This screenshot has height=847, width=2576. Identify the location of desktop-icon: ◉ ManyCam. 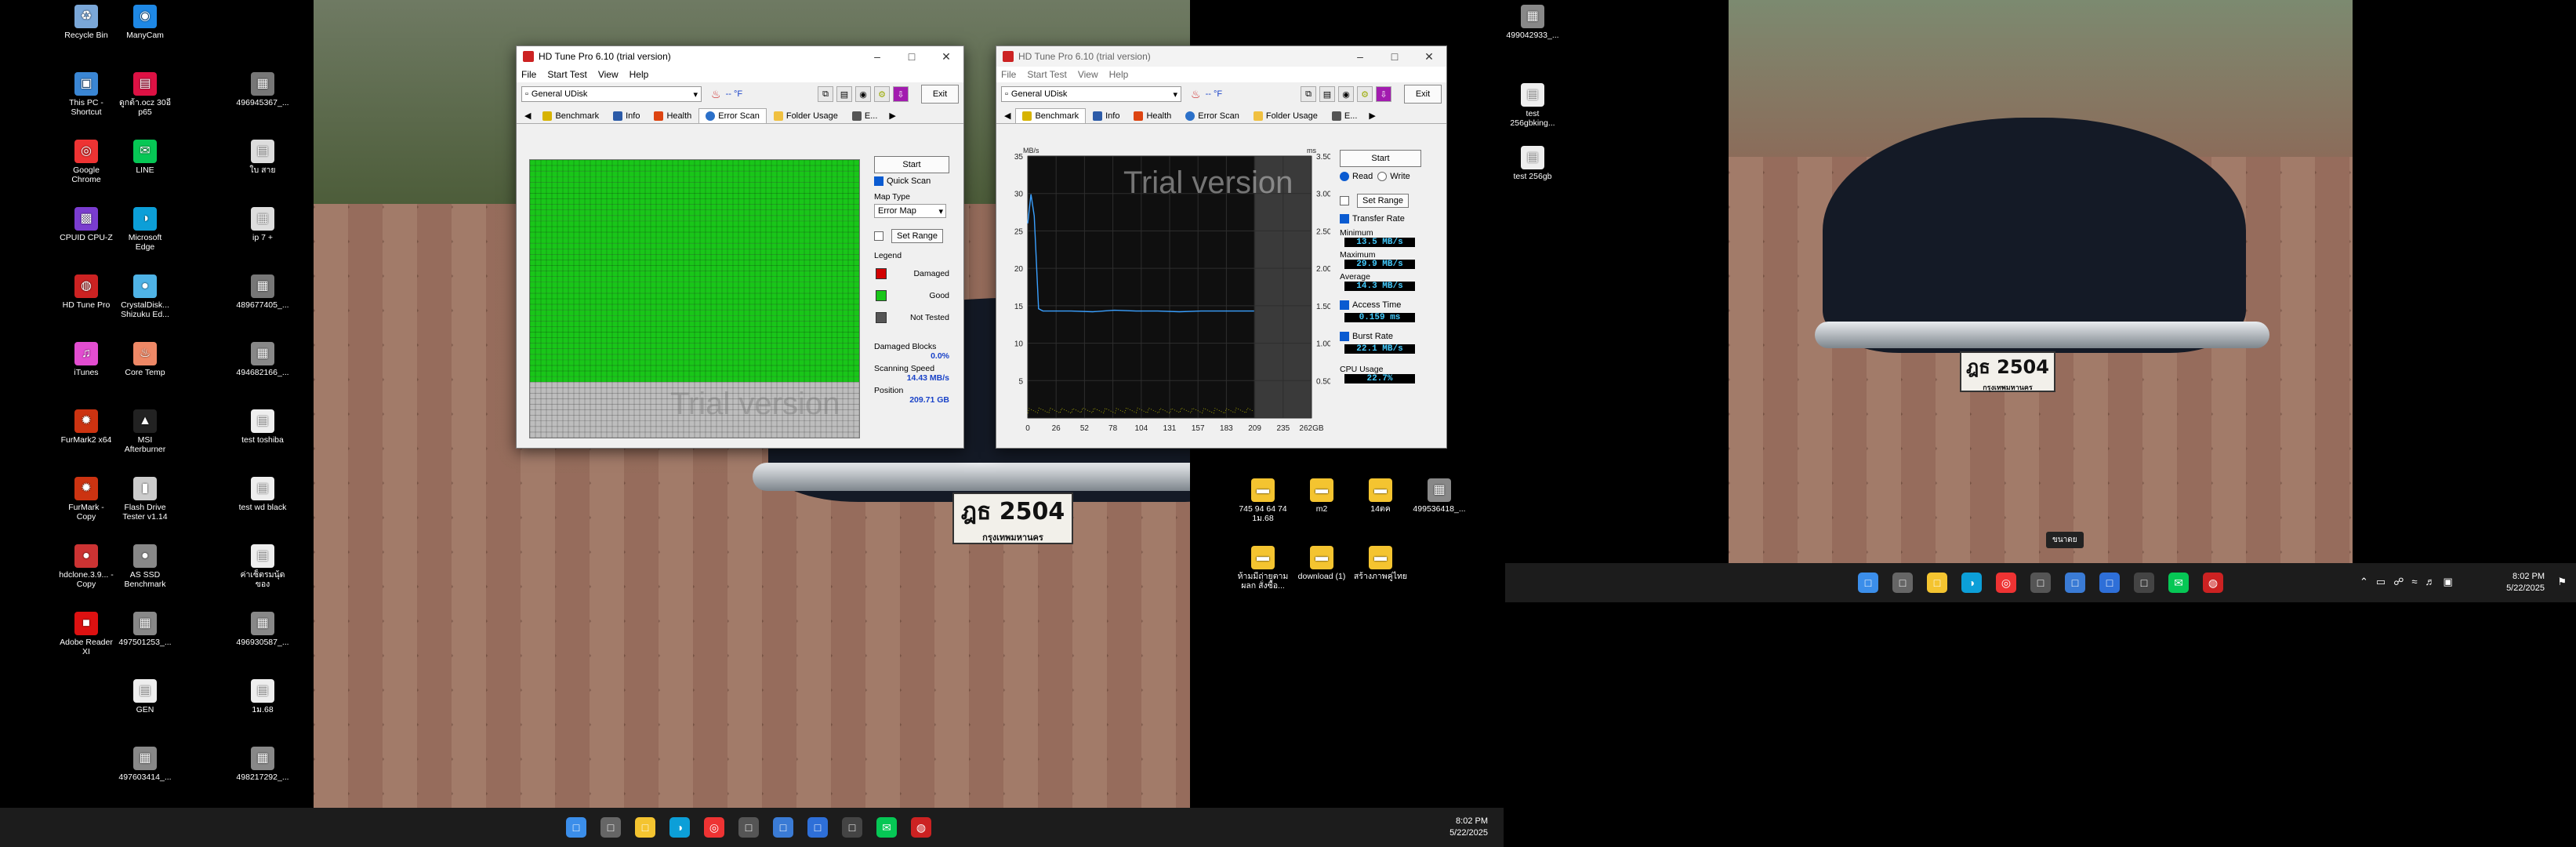
(145, 22).